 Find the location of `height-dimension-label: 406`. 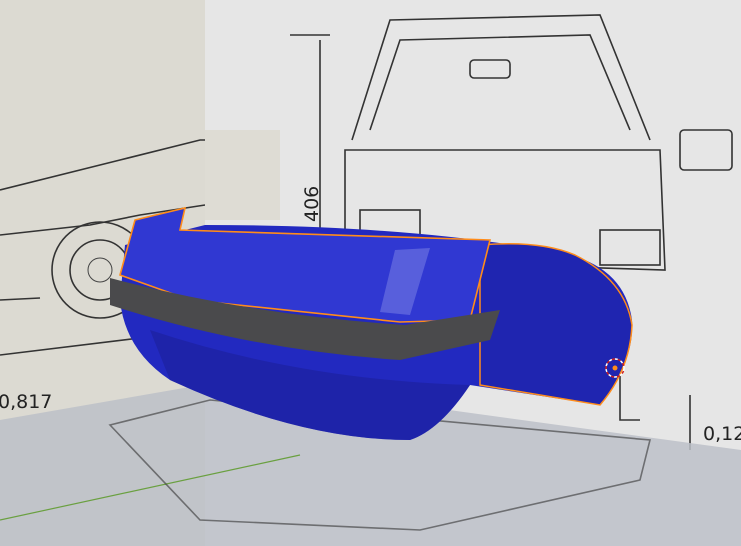

height-dimension-label: 406 is located at coordinates (312, 204).